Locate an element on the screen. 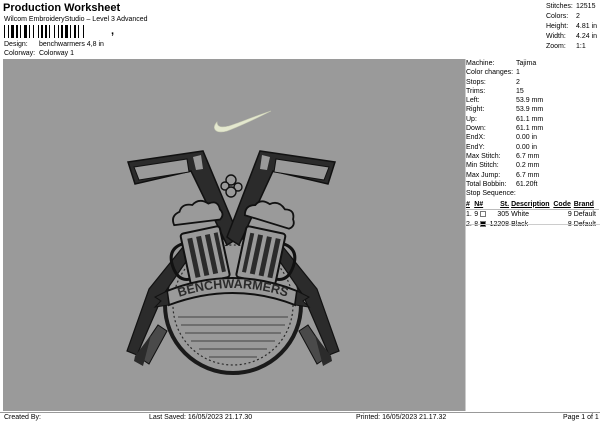 The width and height of the screenshot is (600, 424). stat-value: 4.81 in is located at coordinates (587, 26).